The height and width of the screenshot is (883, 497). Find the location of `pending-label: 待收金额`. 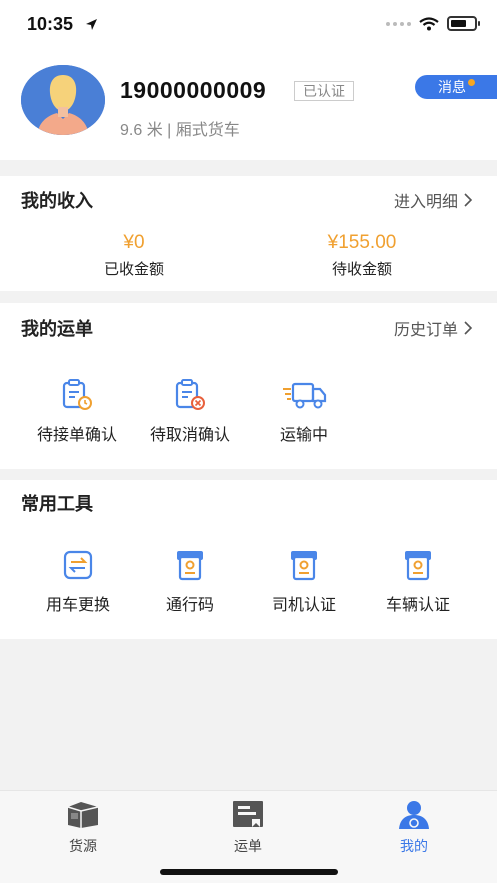

pending-label: 待收金额 is located at coordinates (361, 269).